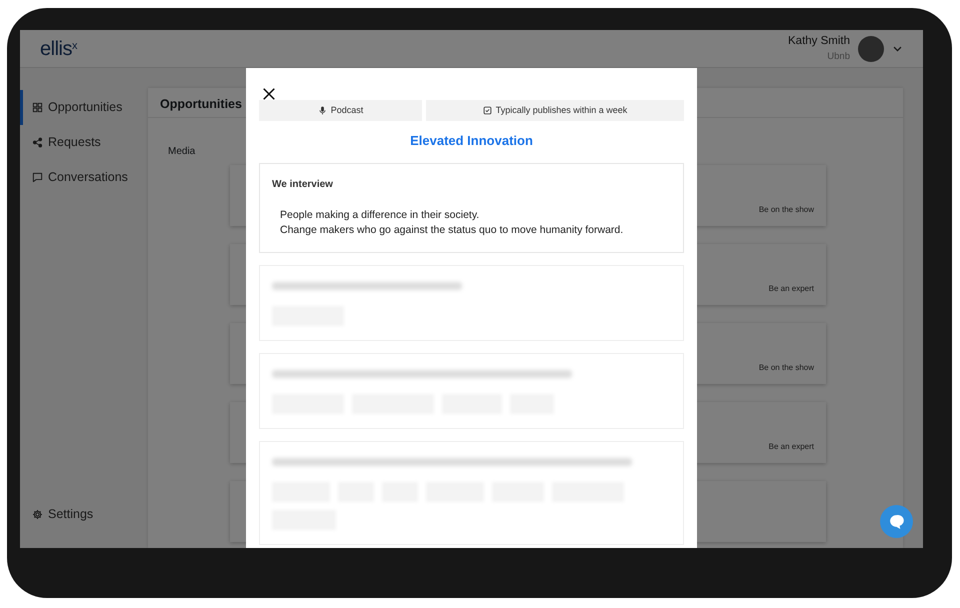 The height and width of the screenshot is (608, 960). Describe the element at coordinates (58, 49) in the screenshot. I see `logo: ellis$^{x}$` at that location.